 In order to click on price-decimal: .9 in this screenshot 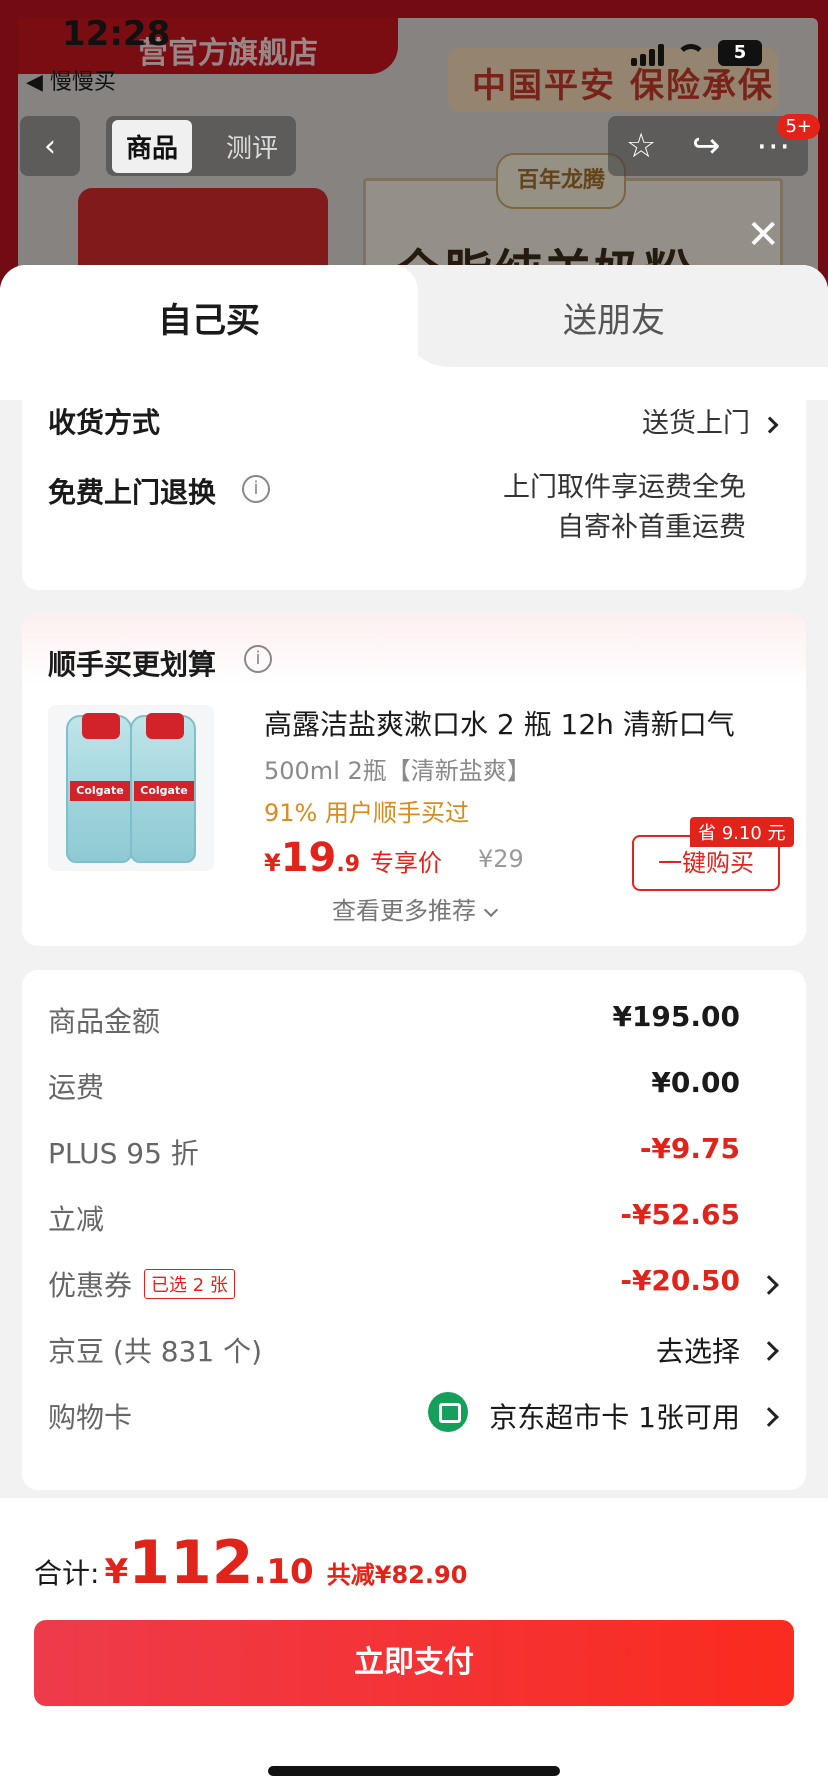, I will do `click(348, 864)`.